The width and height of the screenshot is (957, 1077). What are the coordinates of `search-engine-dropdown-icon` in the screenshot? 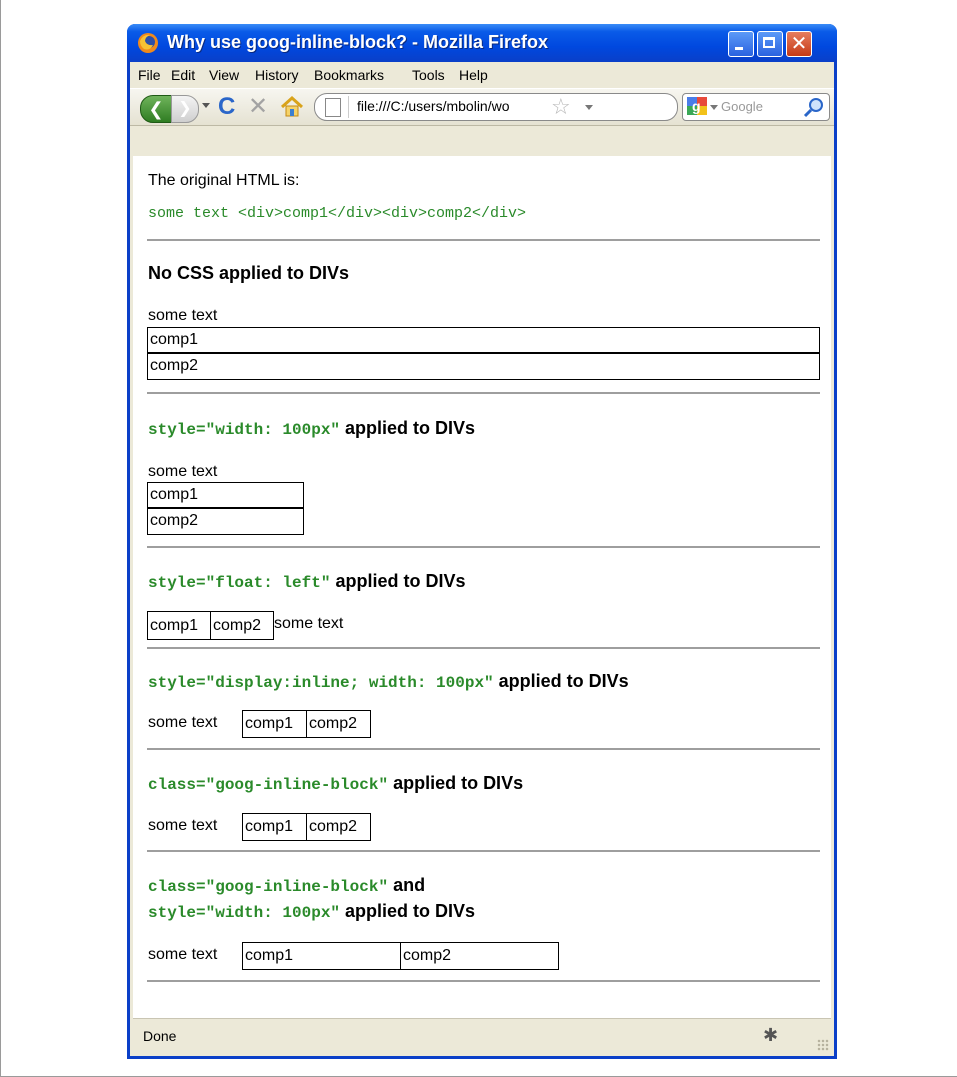 It's located at (714, 107).